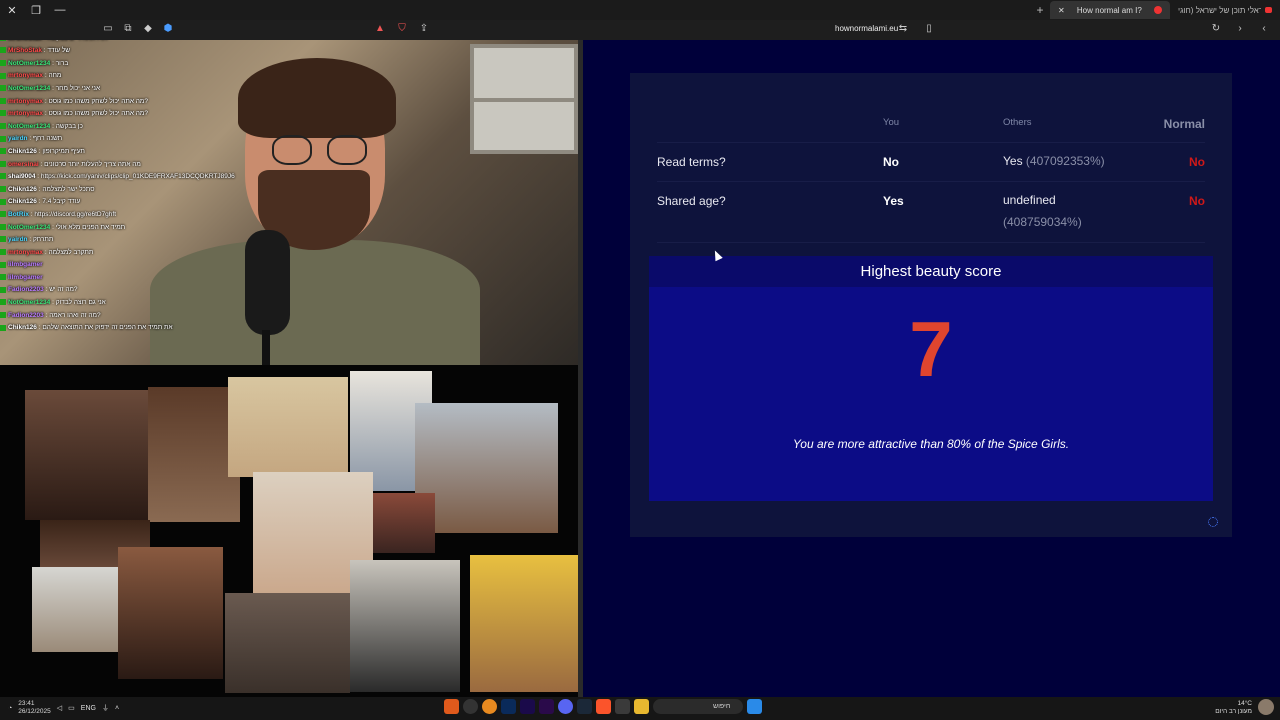 The height and width of the screenshot is (720, 1280). Describe the element at coordinates (60, 290) in the screenshot. I see `chat-text: : מה זה יש?` at that location.